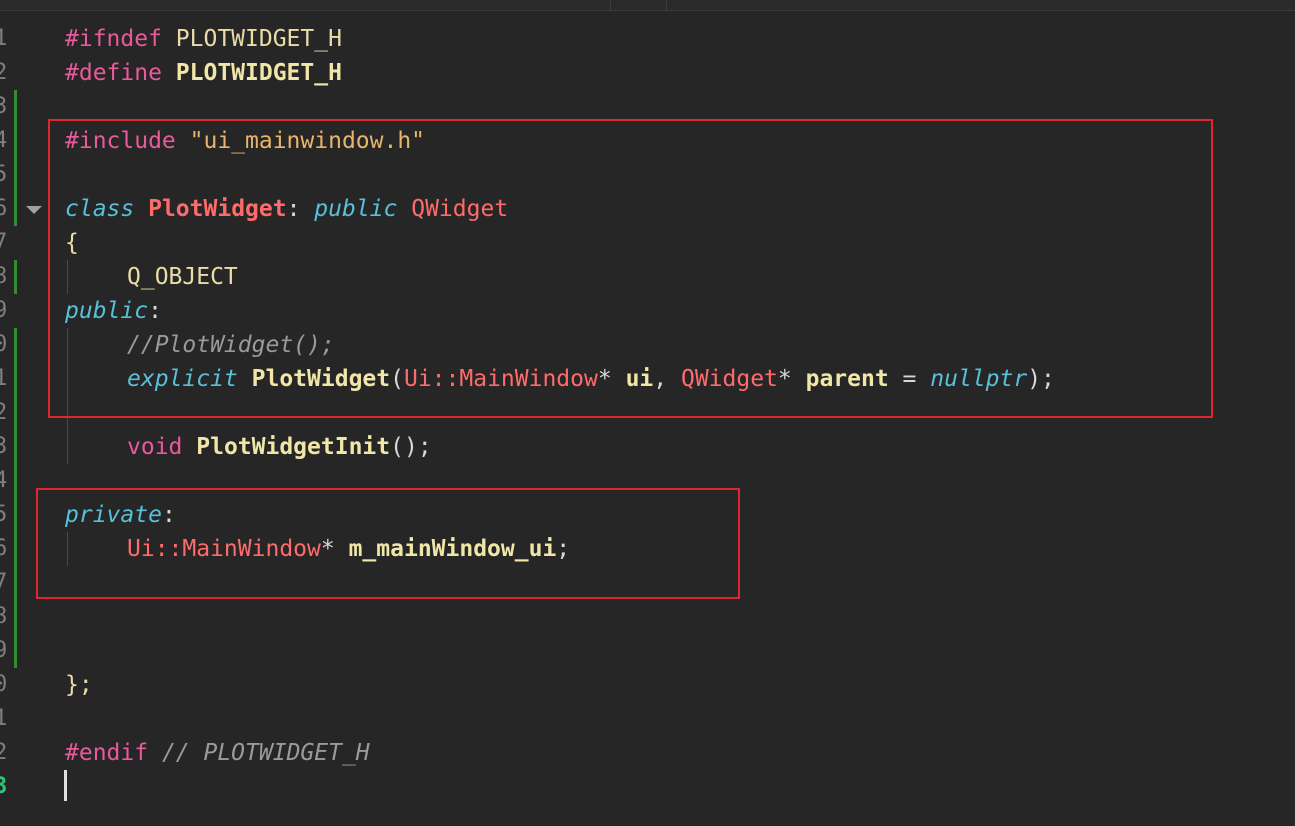 The height and width of the screenshot is (826, 1295). Describe the element at coordinates (647, 719) in the screenshot. I see `code-line: 1` at that location.